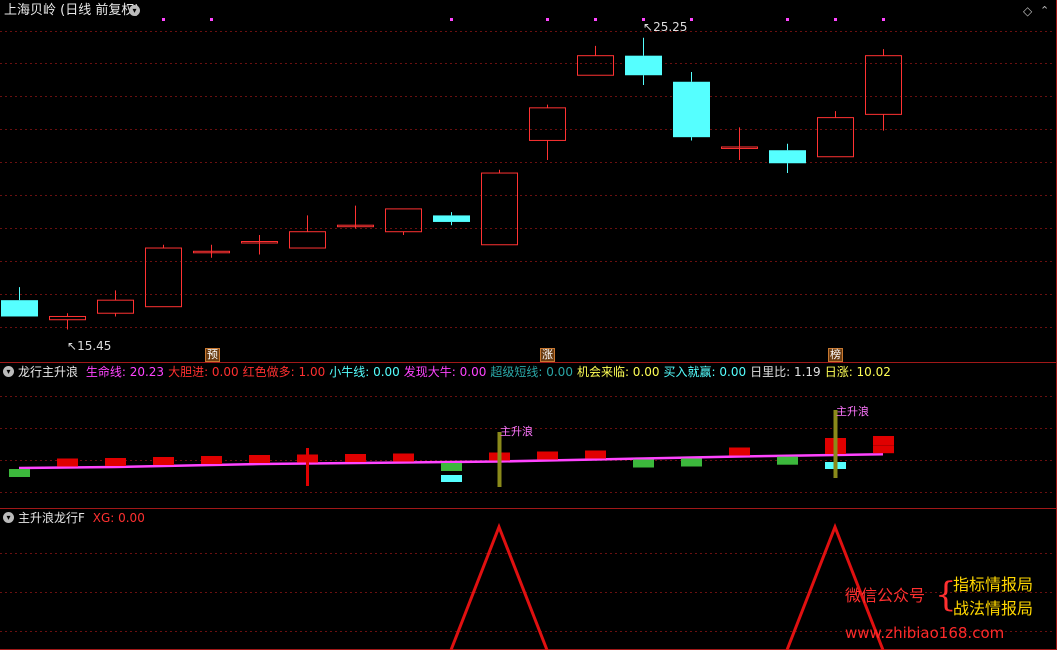 This screenshot has height=650, width=1057. What do you see at coordinates (1027, 11) in the screenshot?
I see `diamond-icon: ◇` at bounding box center [1027, 11].